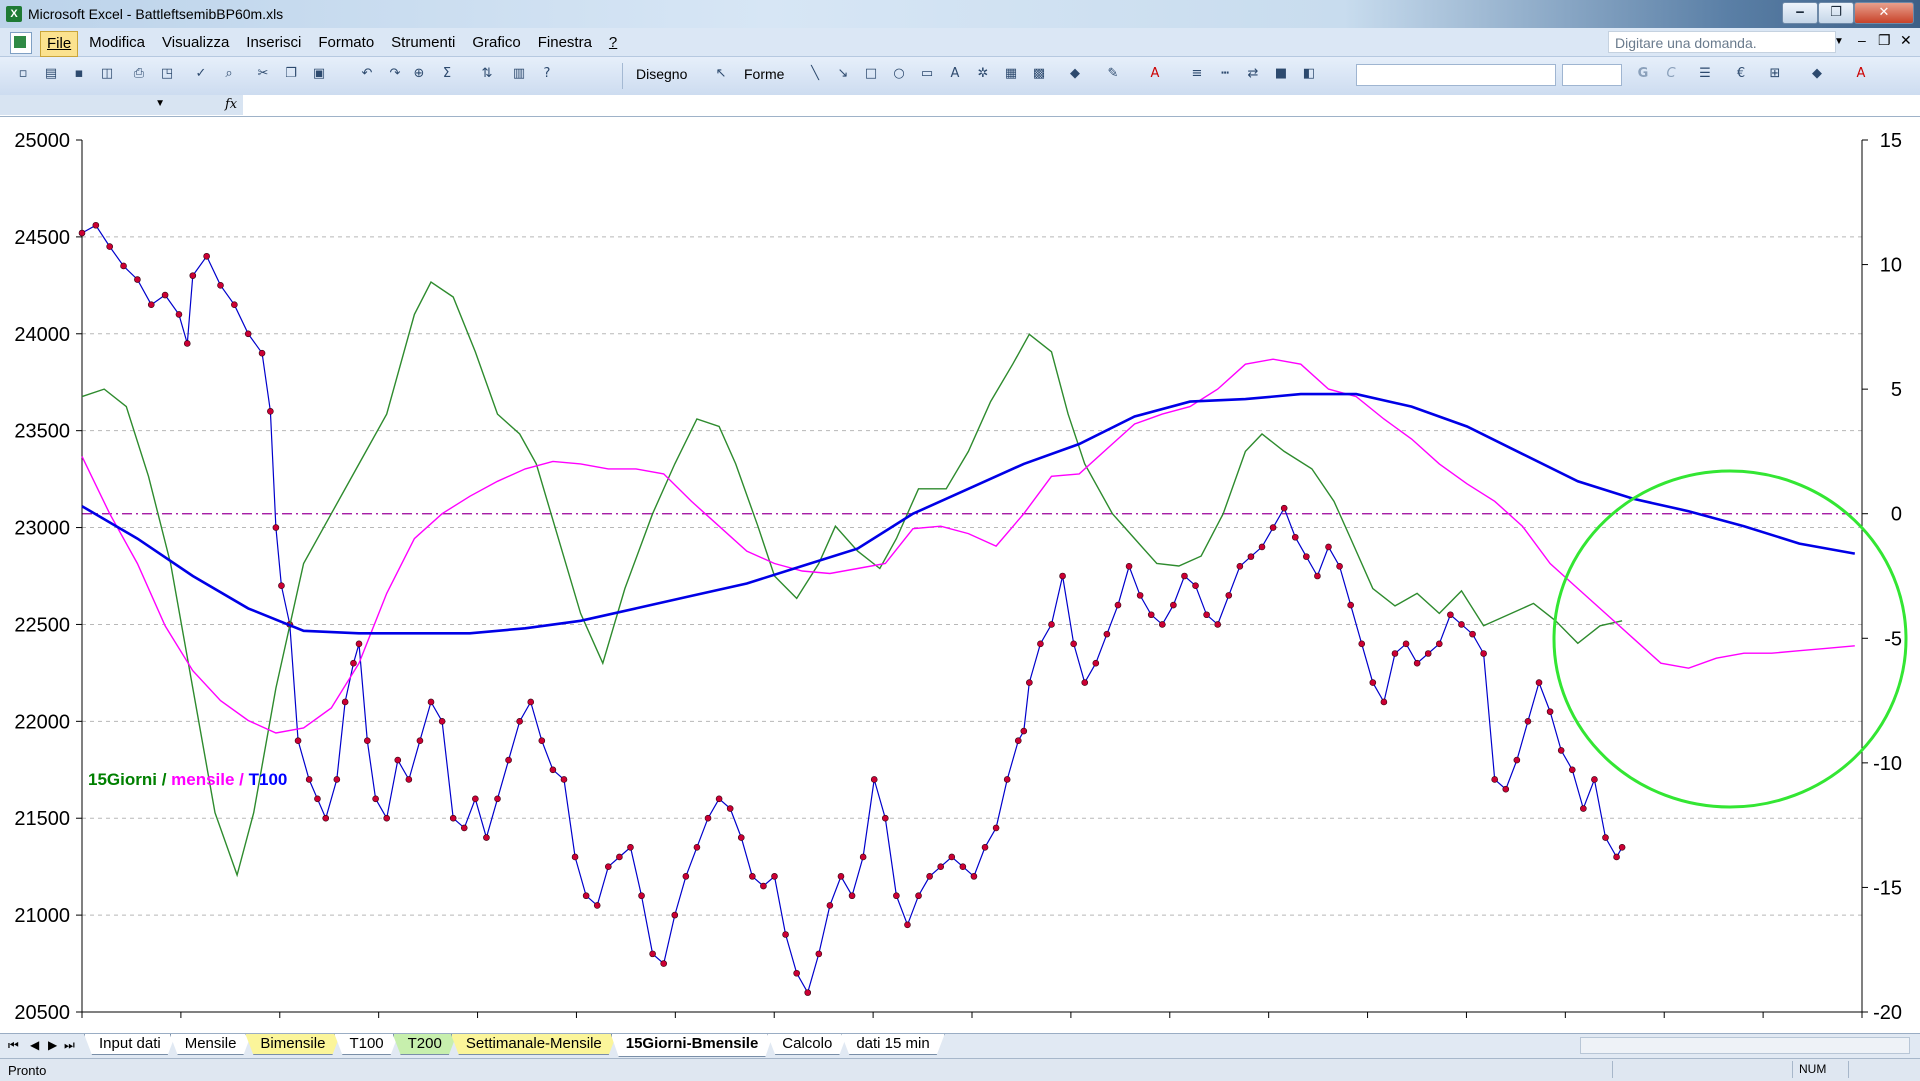 Image resolution: width=1920 pixels, height=1081 pixels. What do you see at coordinates (21, 43) in the screenshot?
I see `workbook-icon` at bounding box center [21, 43].